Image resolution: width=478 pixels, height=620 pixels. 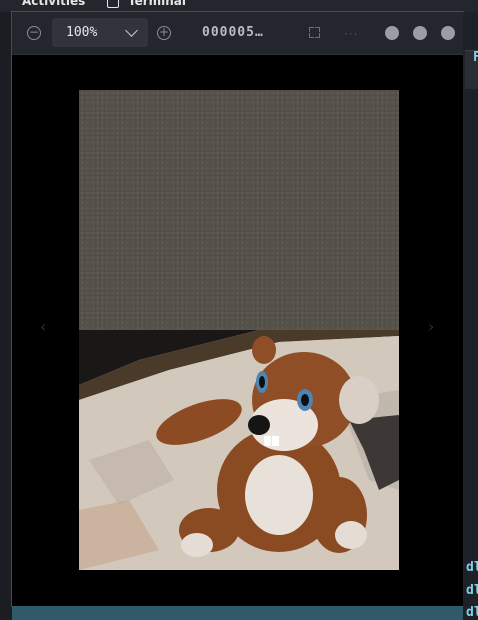 I want to click on zoom-in-button: +, so click(x=164, y=33).